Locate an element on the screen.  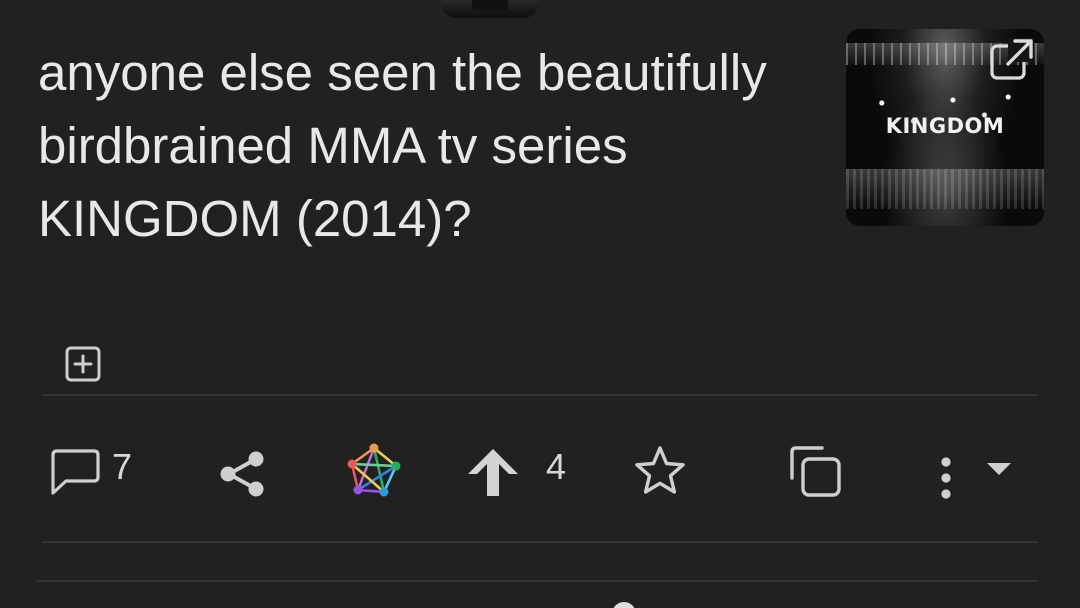
fediverse-button is located at coordinates (374, 470).